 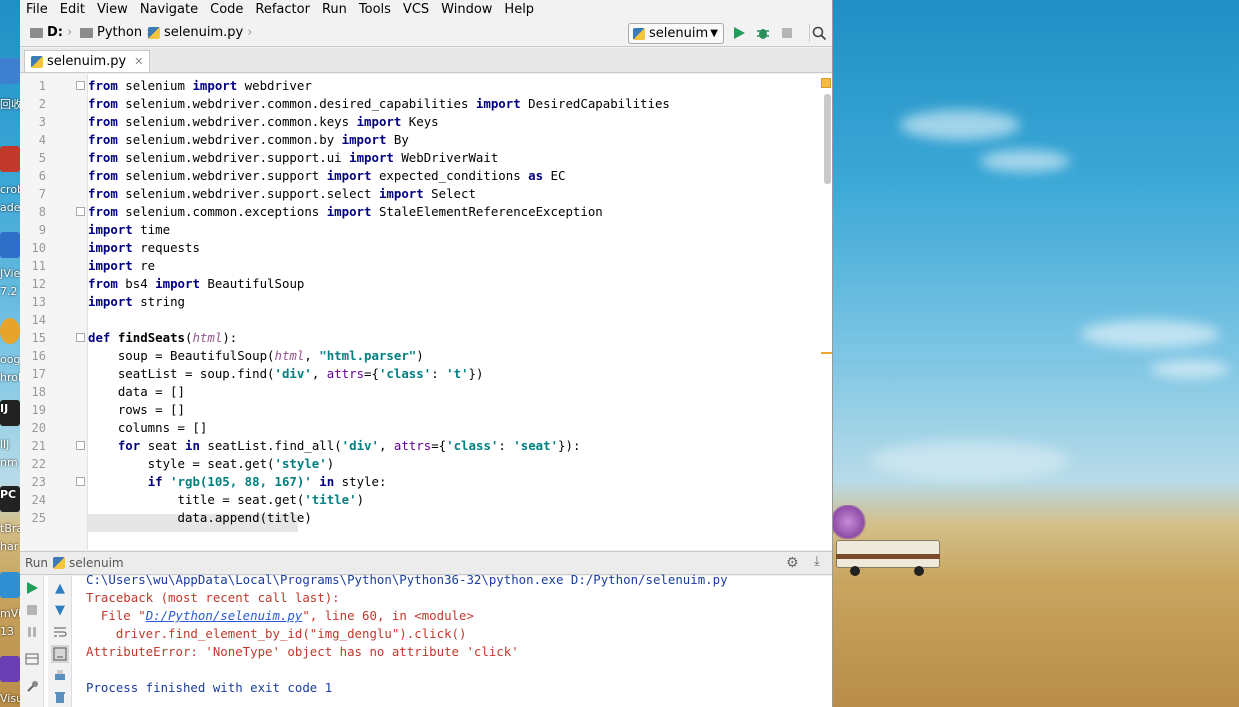 What do you see at coordinates (32, 632) in the screenshot?
I see `pause-icon` at bounding box center [32, 632].